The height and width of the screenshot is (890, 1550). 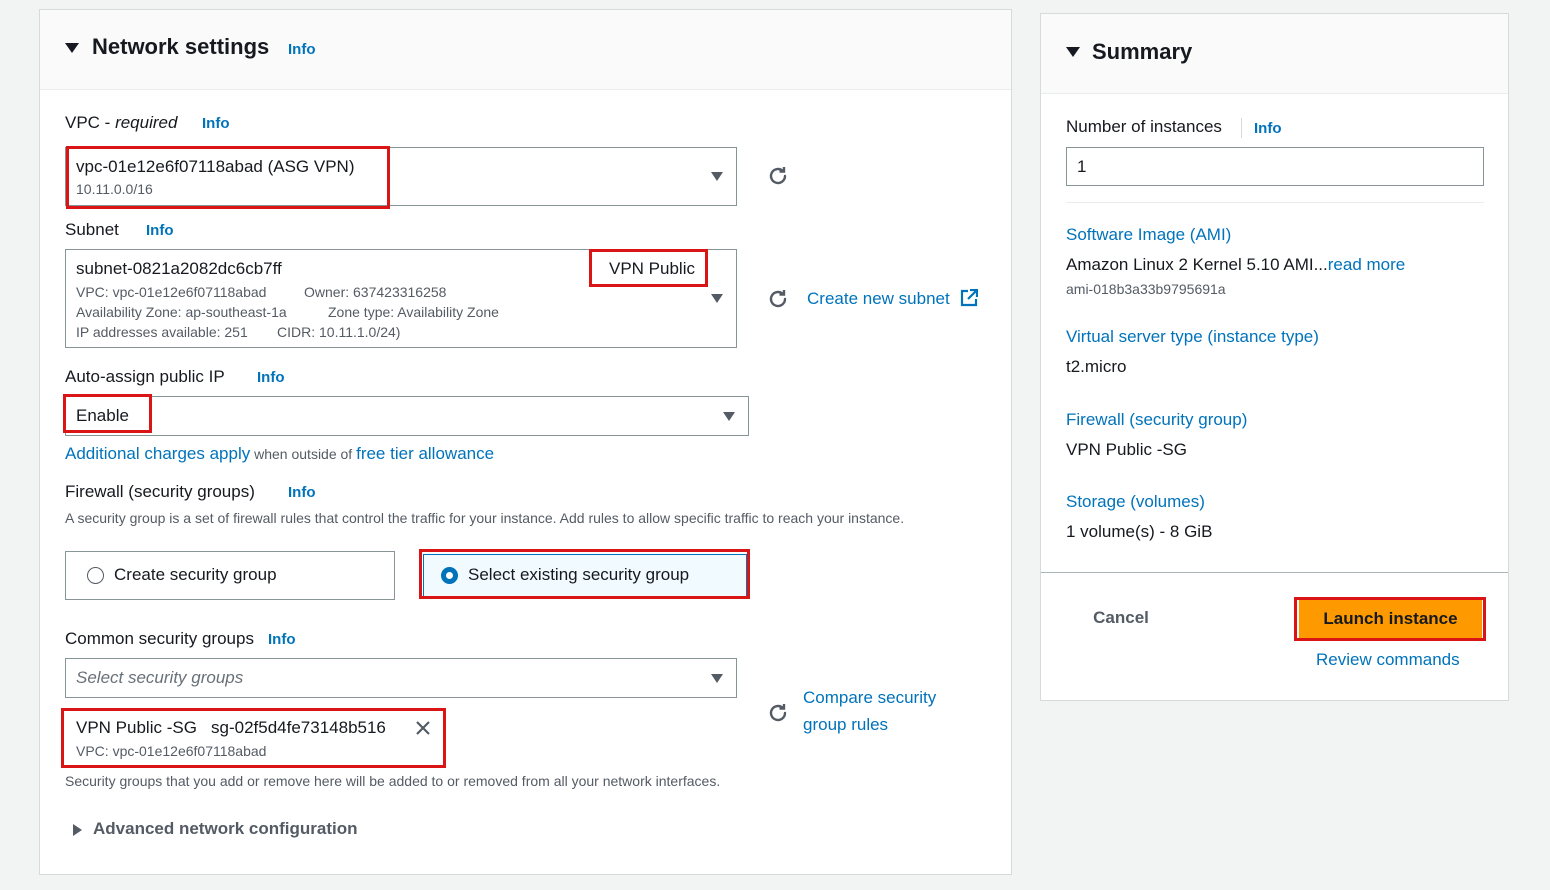 What do you see at coordinates (579, 574) in the screenshot?
I see `select-existing-sg-label: Select existing security group` at bounding box center [579, 574].